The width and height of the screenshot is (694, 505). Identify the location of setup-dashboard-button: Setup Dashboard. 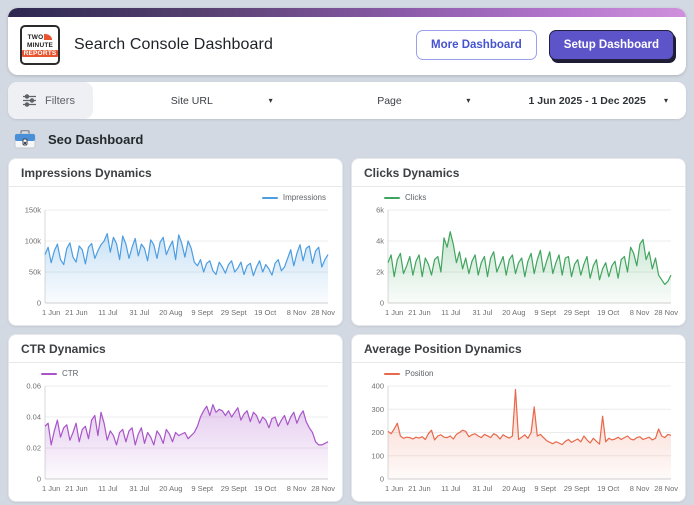
(611, 45).